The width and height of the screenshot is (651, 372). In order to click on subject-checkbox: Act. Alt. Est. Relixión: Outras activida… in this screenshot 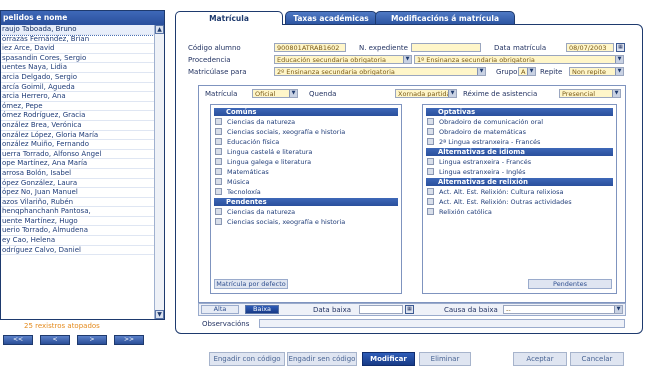, I will do `click(499, 202)`.